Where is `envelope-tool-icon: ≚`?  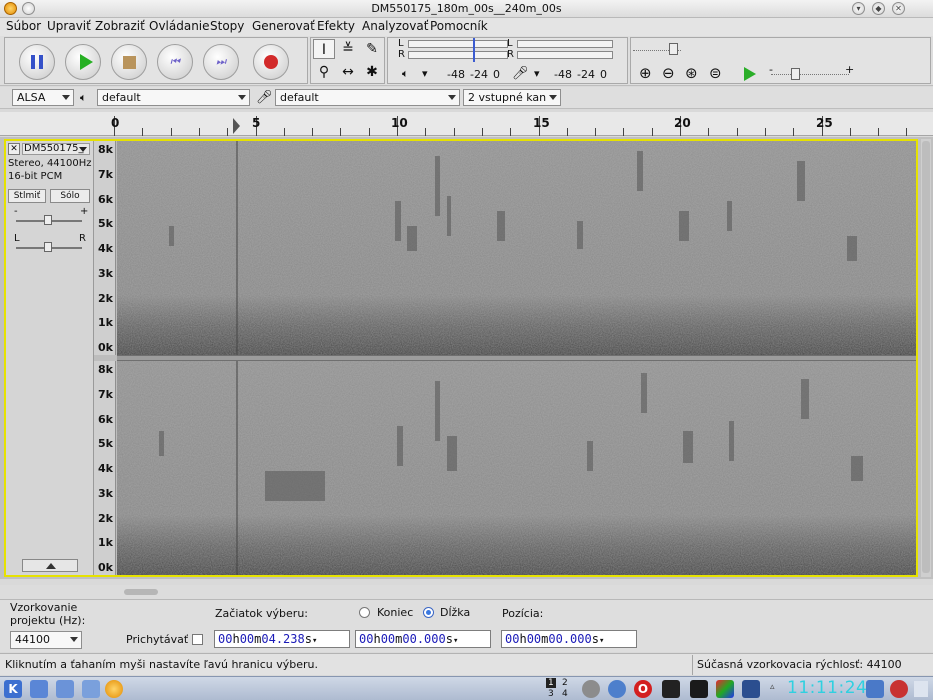
envelope-tool-icon: ≚ is located at coordinates (348, 49).